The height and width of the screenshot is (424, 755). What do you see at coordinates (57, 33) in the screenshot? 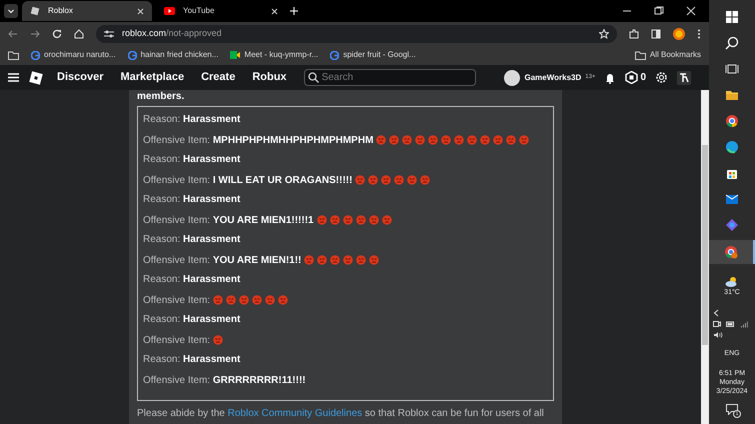
I see `reload-icon` at bounding box center [57, 33].